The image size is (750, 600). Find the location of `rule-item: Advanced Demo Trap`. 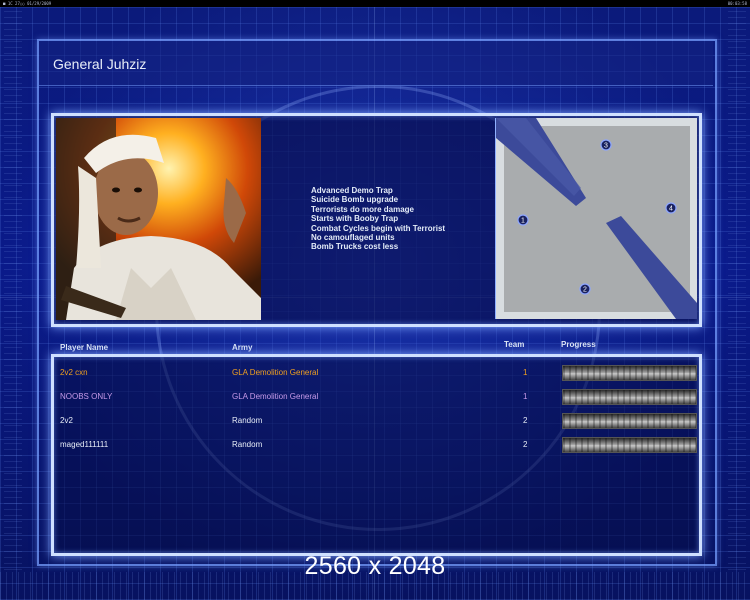

rule-item: Advanced Demo Trap is located at coordinates (352, 190).